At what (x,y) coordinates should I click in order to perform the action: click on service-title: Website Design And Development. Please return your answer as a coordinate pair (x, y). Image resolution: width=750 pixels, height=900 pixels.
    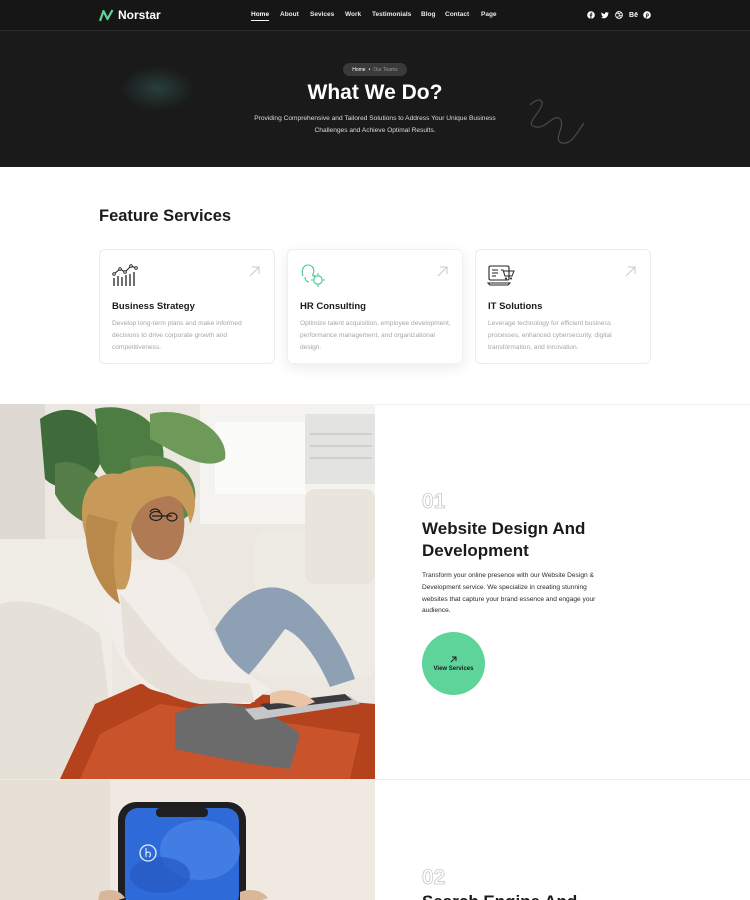
    Looking at the image, I should click on (504, 539).